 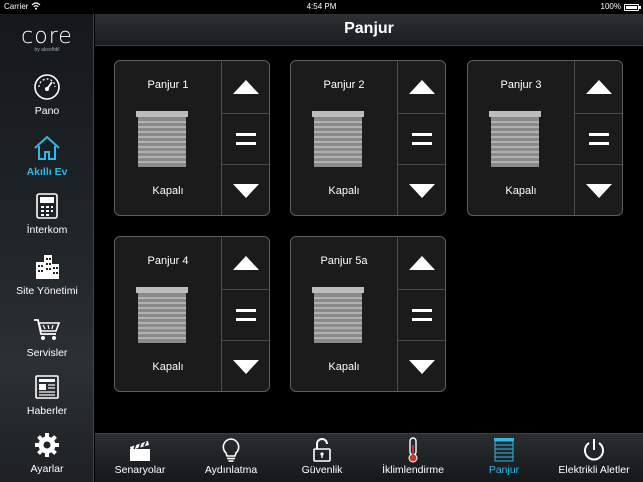 What do you see at coordinates (192, 314) in the screenshot?
I see `shutter-card: Panjur 4 Kapalı` at bounding box center [192, 314].